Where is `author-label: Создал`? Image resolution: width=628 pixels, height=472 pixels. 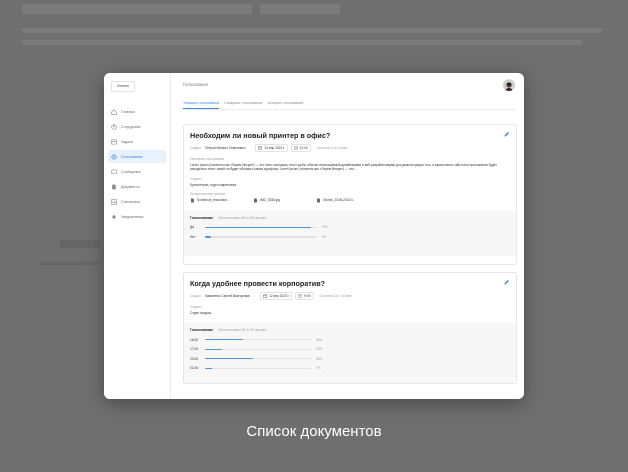 author-label: Создал is located at coordinates (195, 296).